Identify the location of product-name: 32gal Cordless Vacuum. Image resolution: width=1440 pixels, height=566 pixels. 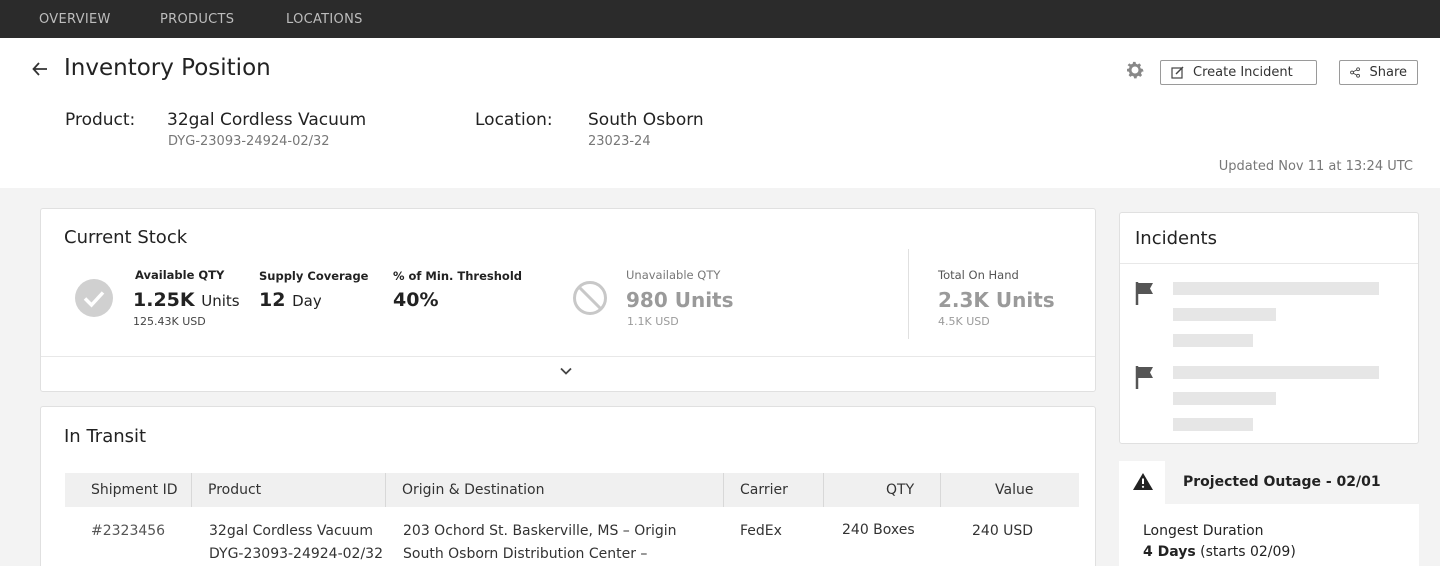
(267, 120).